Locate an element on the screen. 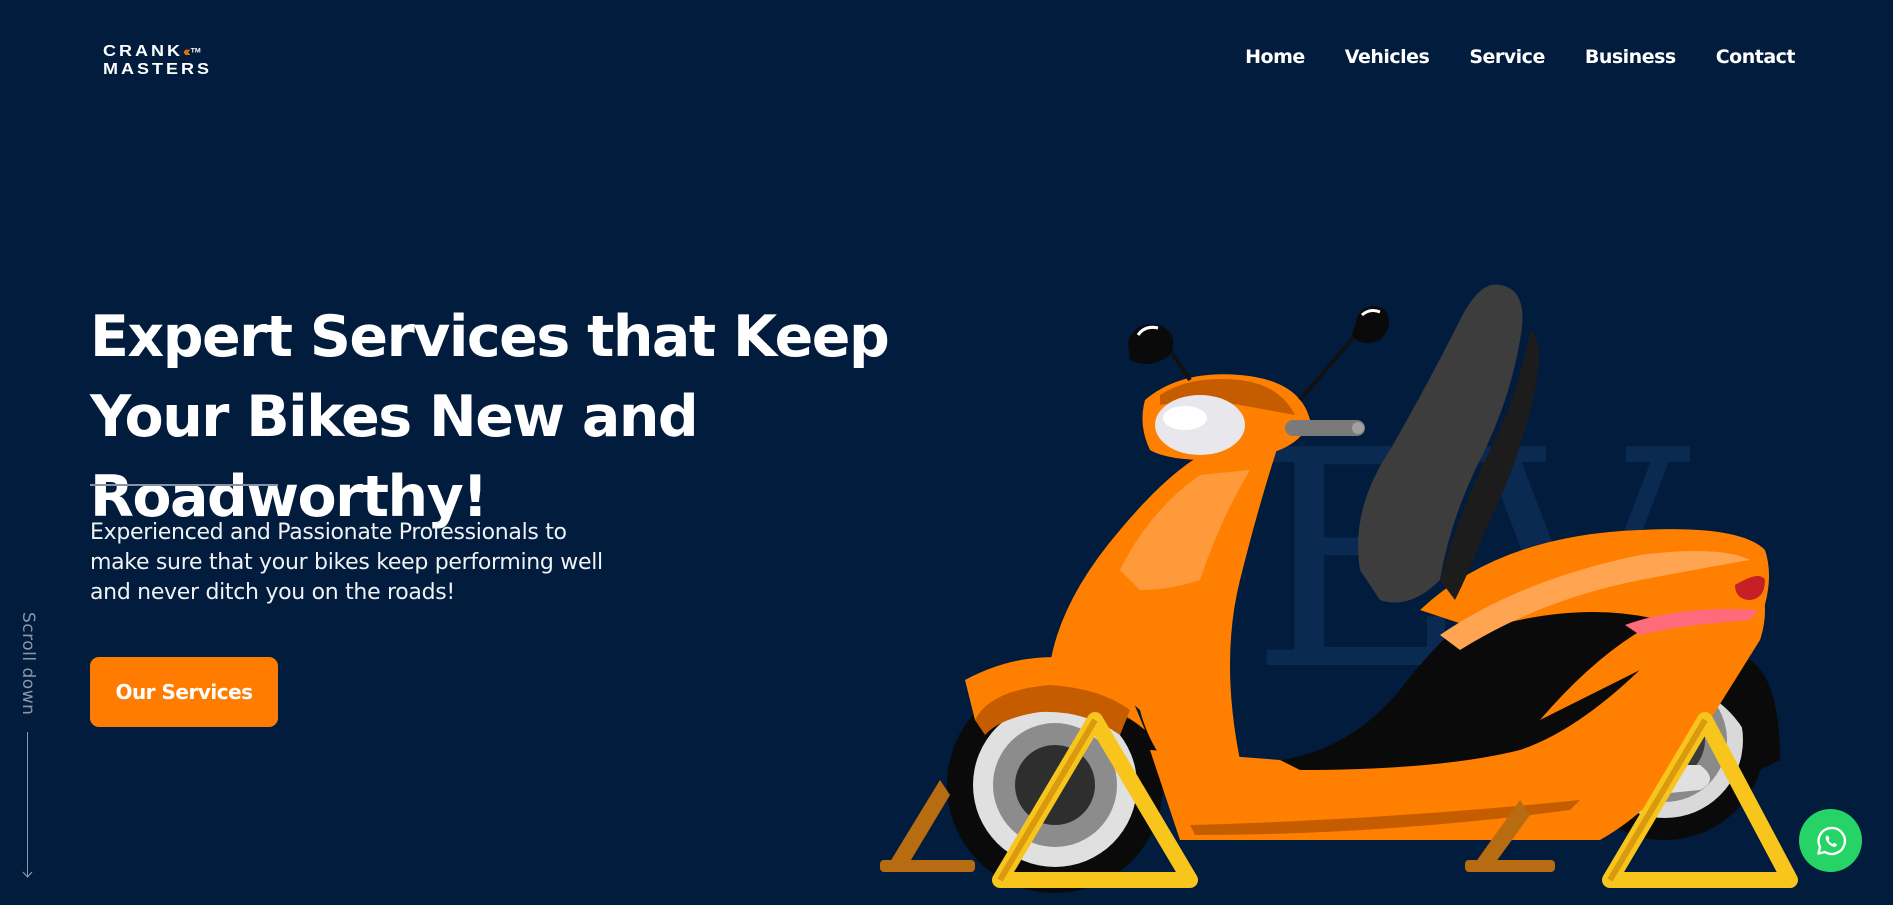 The width and height of the screenshot is (1893, 905). whatsapp-icon is located at coordinates (1831, 840).